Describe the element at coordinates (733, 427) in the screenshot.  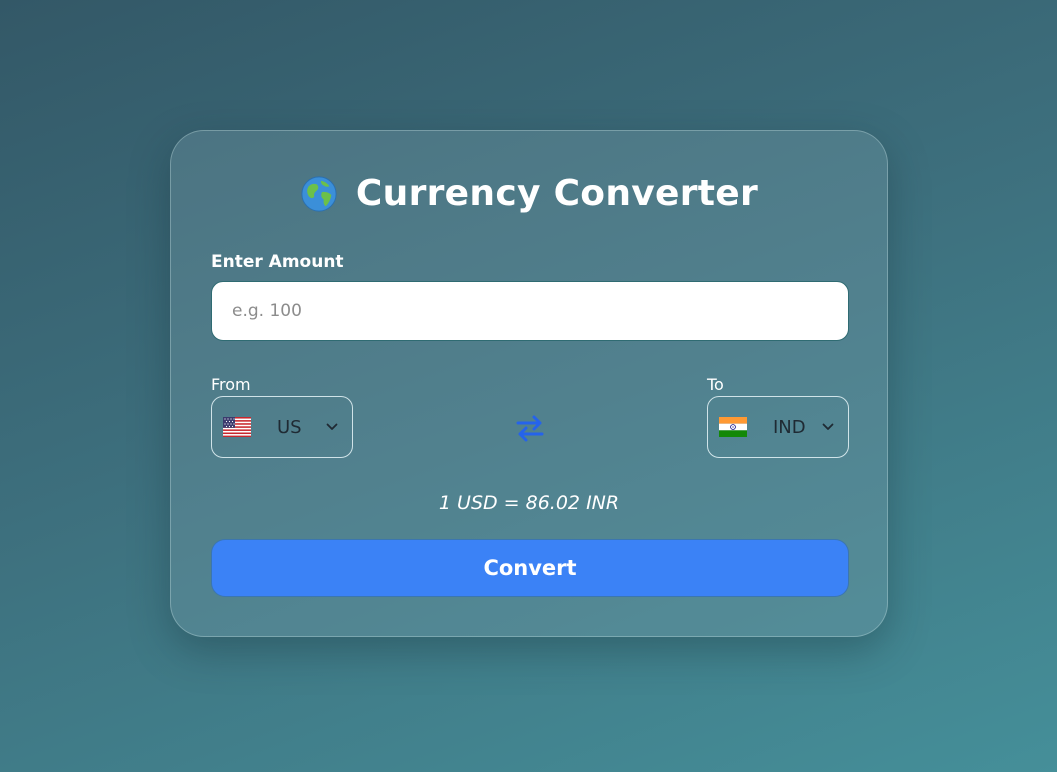
I see `india-flag-icon` at that location.